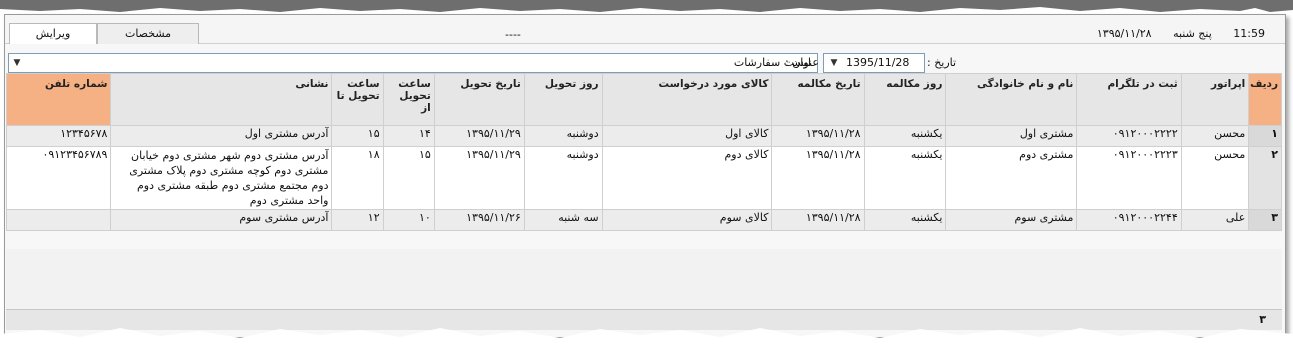 This screenshot has height=357, width=1293. I want to click on table-cell: ۰۹۱۲۰۰۰۲۲۴۴, so click(1129, 220).